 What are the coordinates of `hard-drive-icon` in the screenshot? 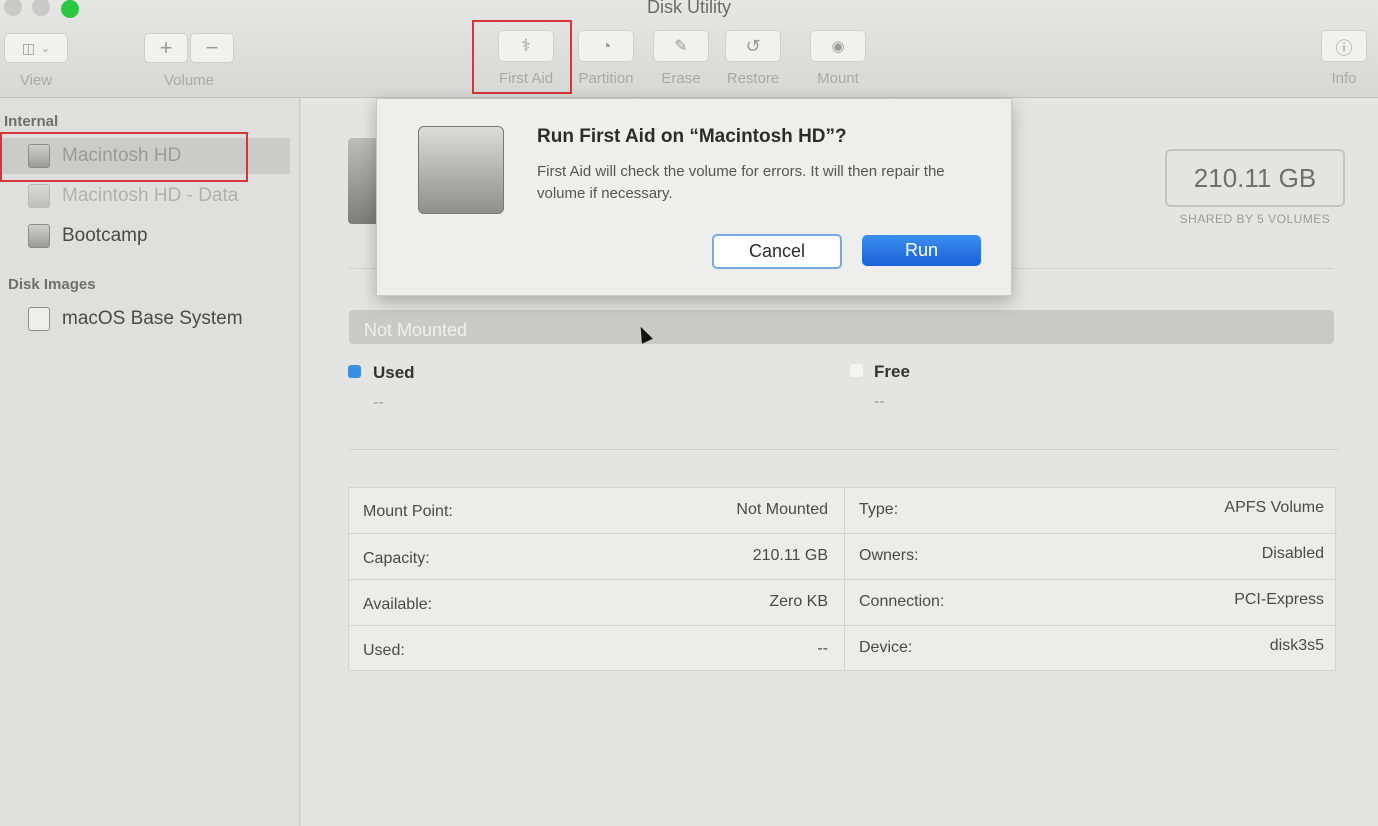 It's located at (461, 170).